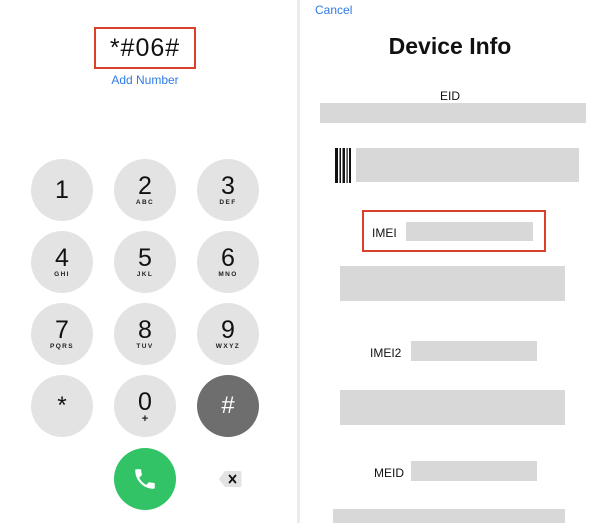 This screenshot has width=600, height=523. What do you see at coordinates (452, 283) in the screenshot?
I see `imei-barcode-redacted` at bounding box center [452, 283].